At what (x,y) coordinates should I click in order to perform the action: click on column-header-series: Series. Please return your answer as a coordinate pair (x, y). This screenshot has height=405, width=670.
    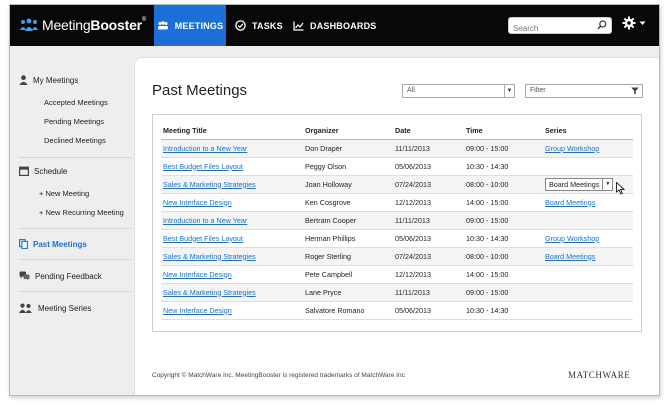
    Looking at the image, I should click on (588, 131).